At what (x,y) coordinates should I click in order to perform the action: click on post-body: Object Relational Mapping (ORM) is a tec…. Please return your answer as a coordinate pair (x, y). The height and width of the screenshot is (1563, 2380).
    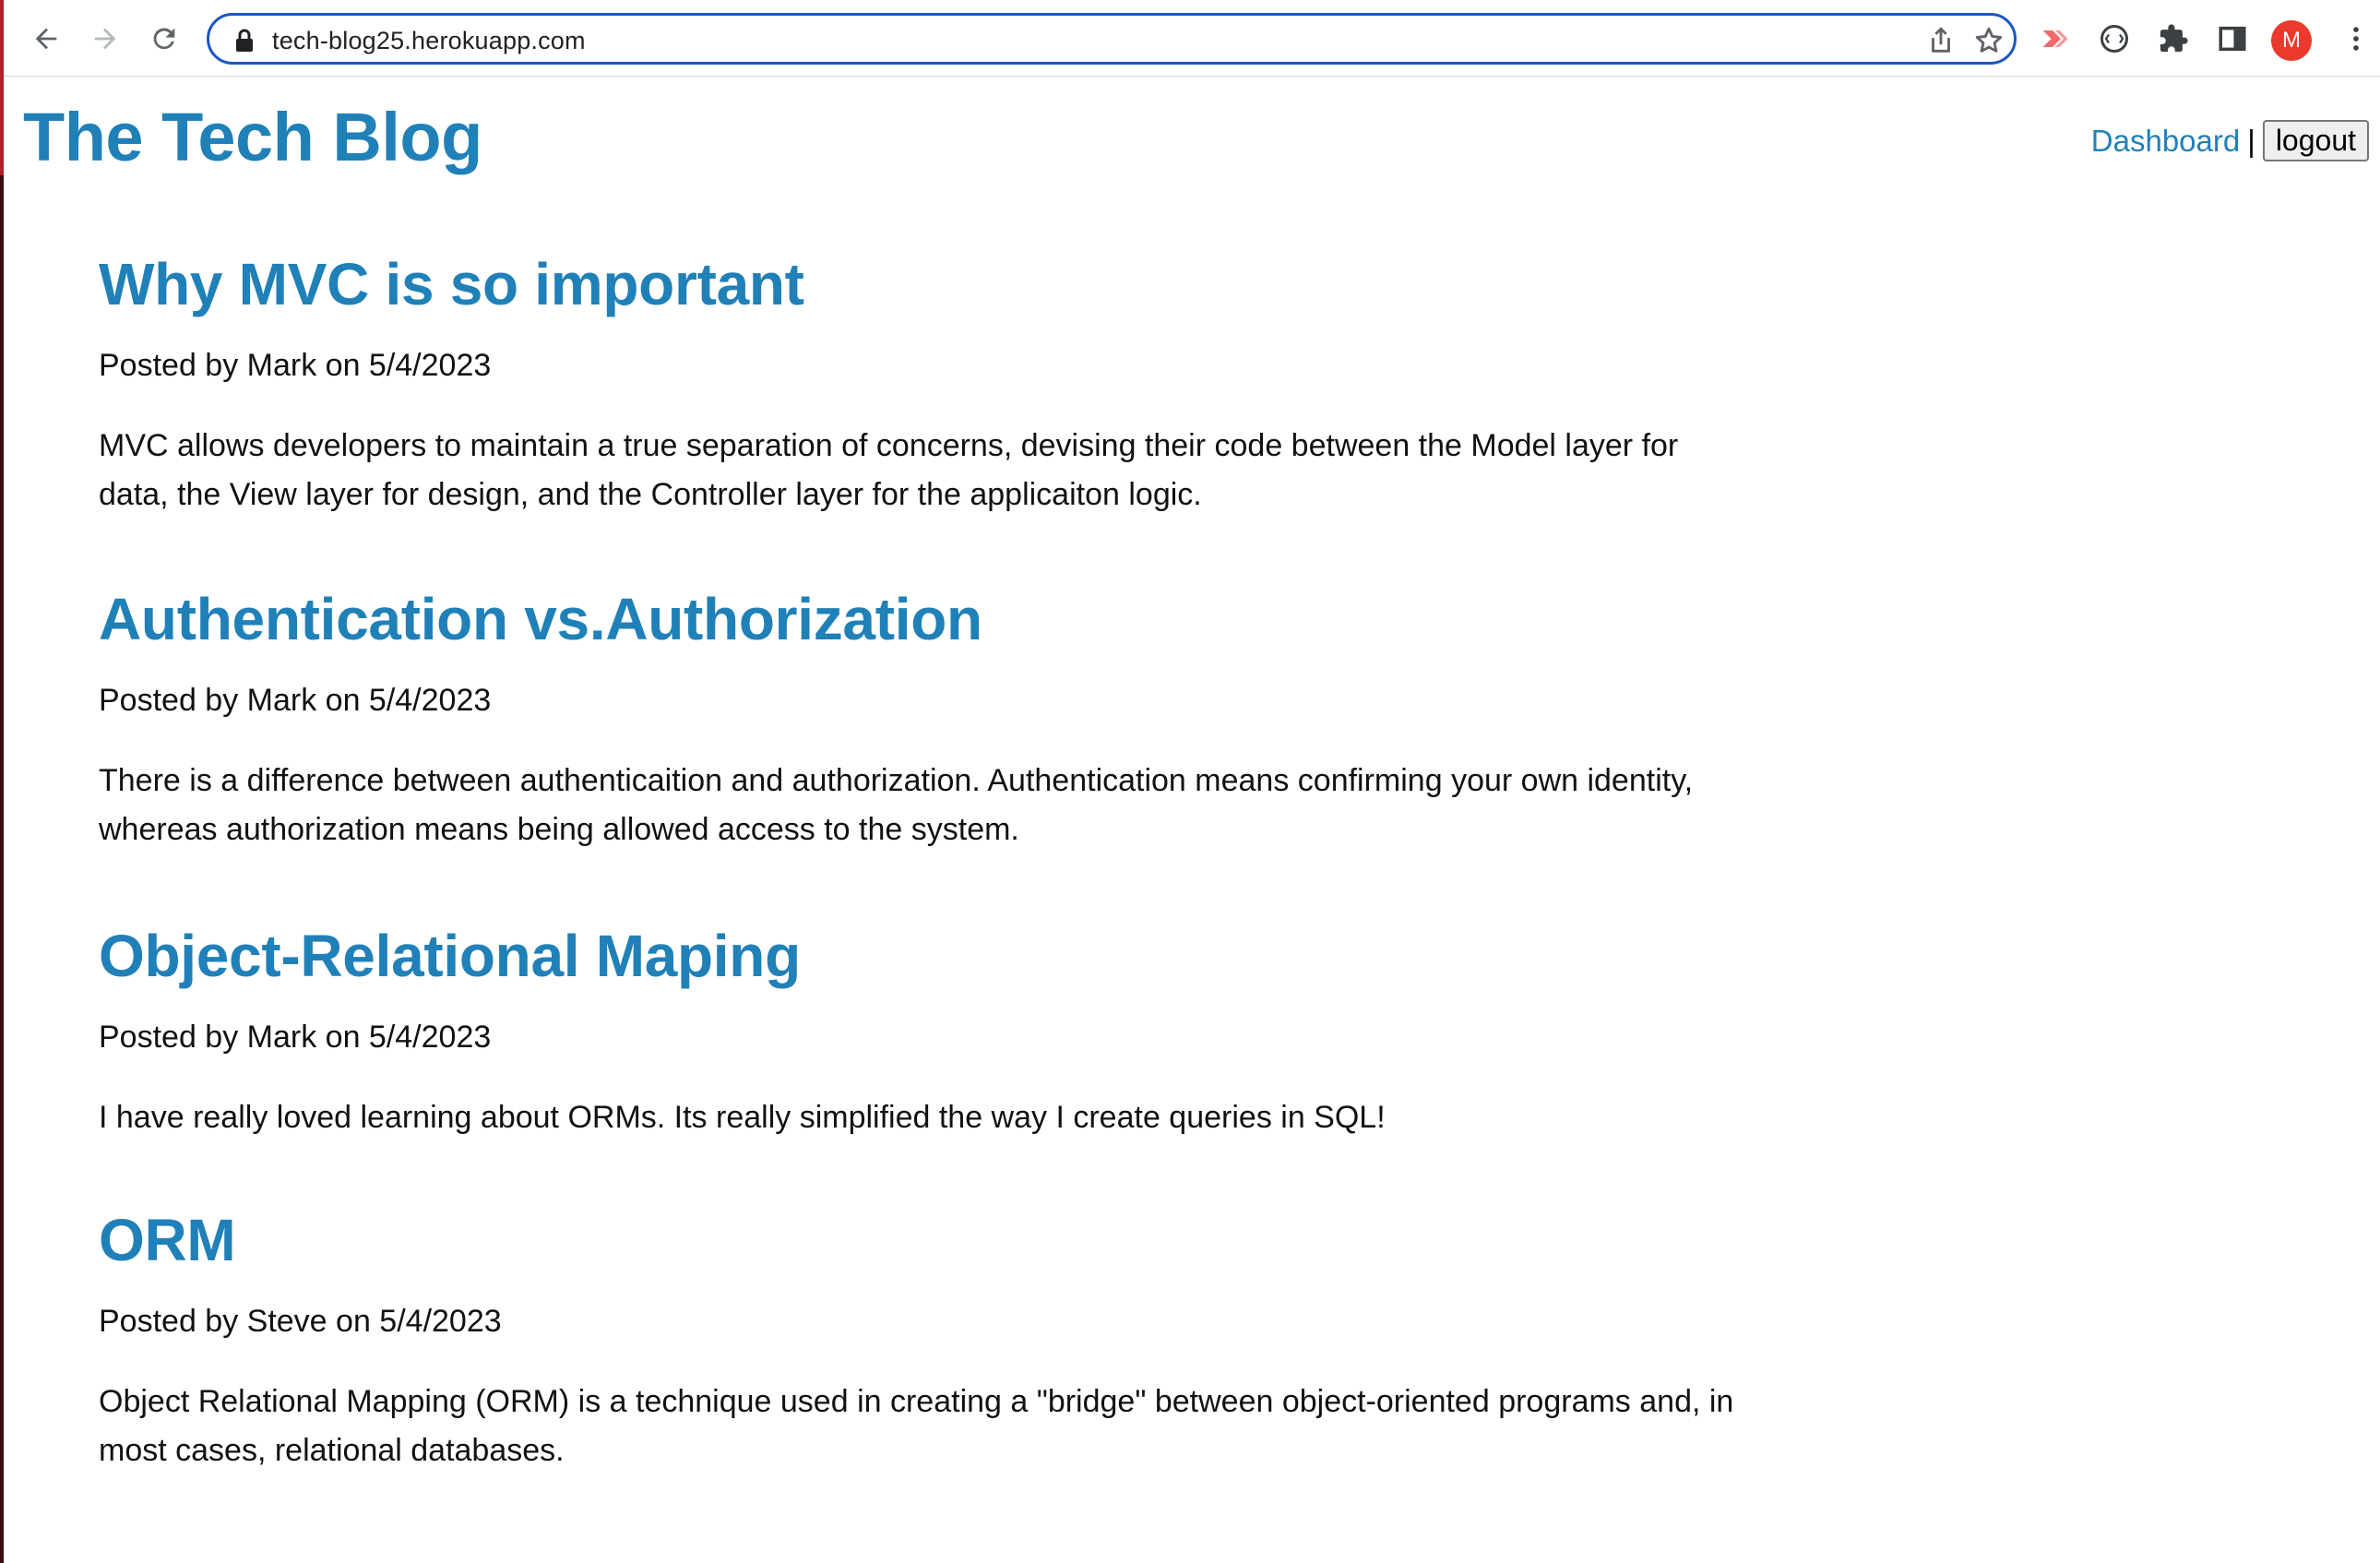
    Looking at the image, I should click on (916, 1426).